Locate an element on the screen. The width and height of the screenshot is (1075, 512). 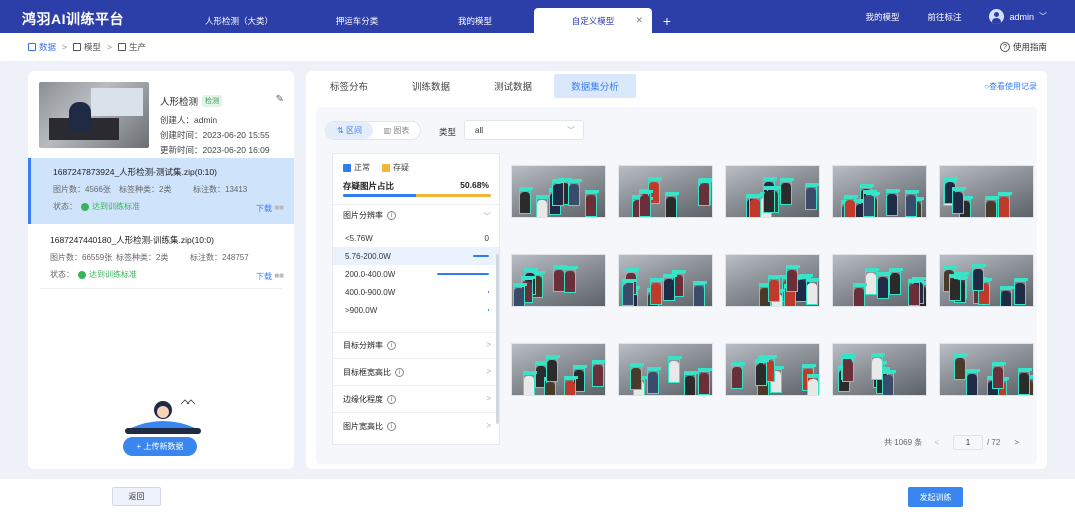
user-guide-link: ? 使用指南 is located at coordinates (1023, 47).